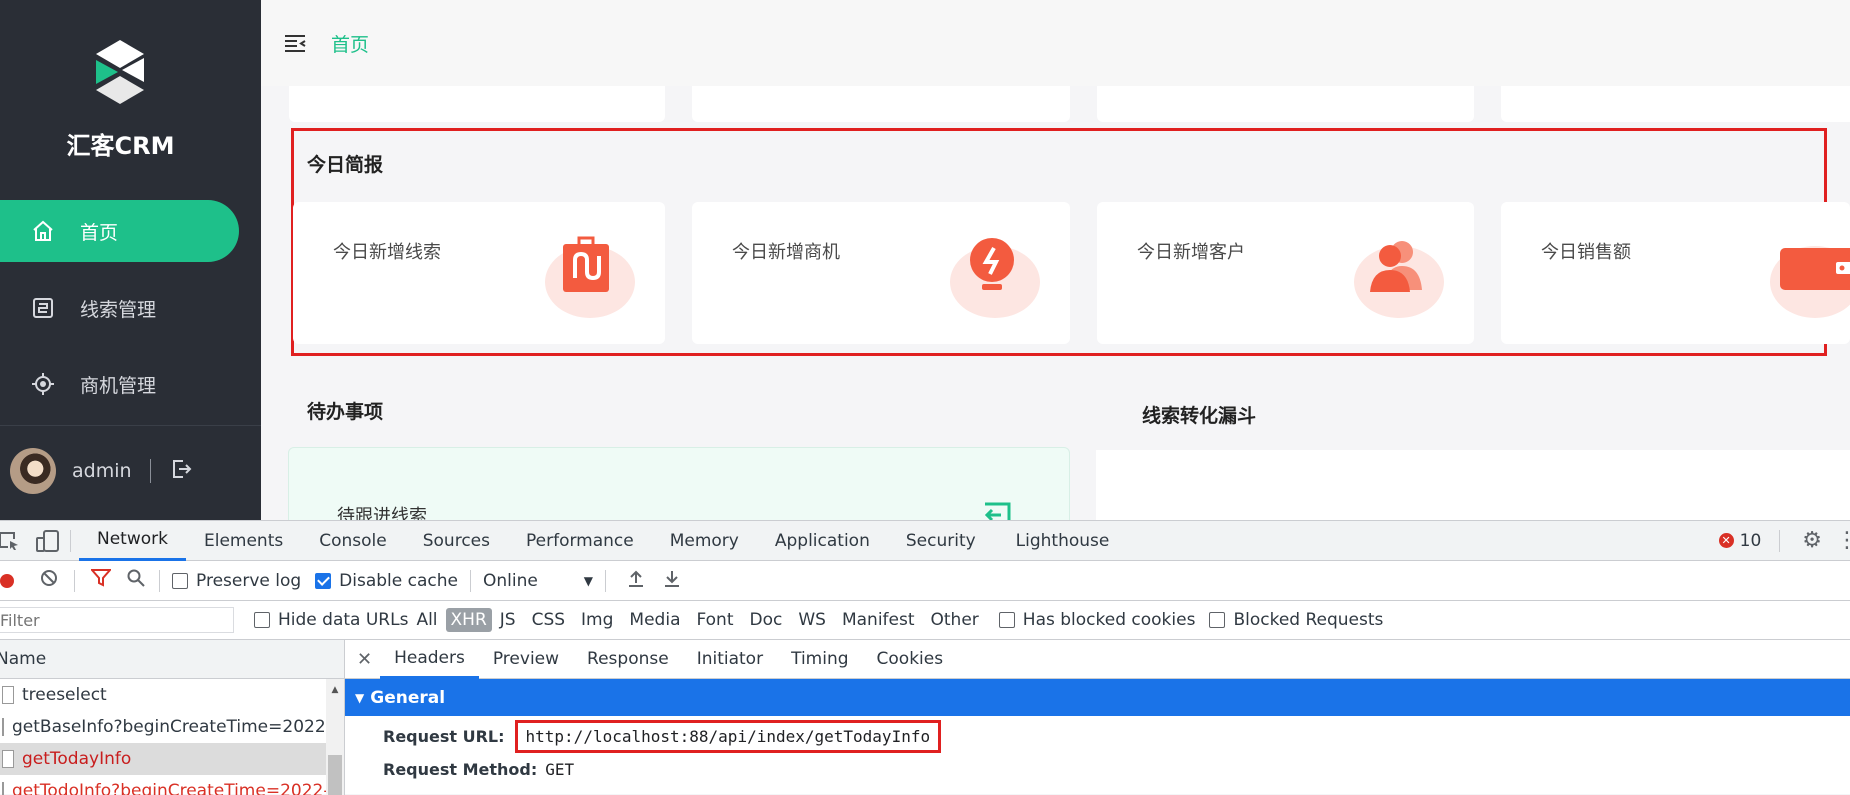 The image size is (1850, 795). I want to click on hide-data-urls-label: Hide data URLs, so click(343, 620).